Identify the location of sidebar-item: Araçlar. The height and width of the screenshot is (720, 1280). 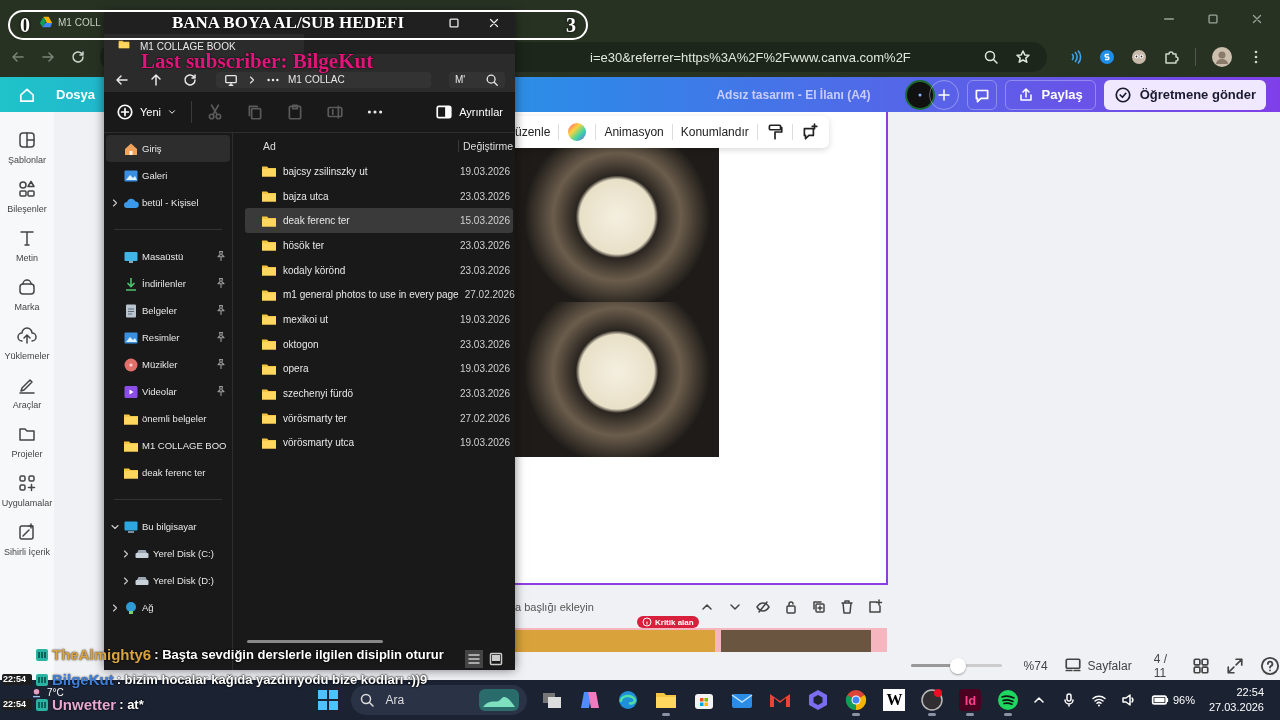
(27, 392).